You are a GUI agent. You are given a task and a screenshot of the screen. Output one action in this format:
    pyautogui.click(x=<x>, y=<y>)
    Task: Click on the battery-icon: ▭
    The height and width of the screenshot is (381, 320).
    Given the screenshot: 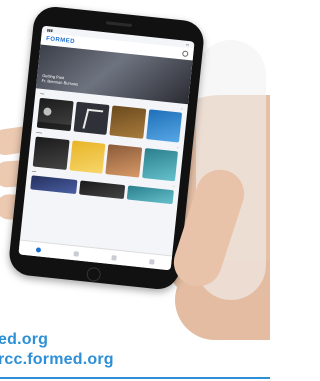 What is the action you would take?
    pyautogui.click(x=187, y=44)
    